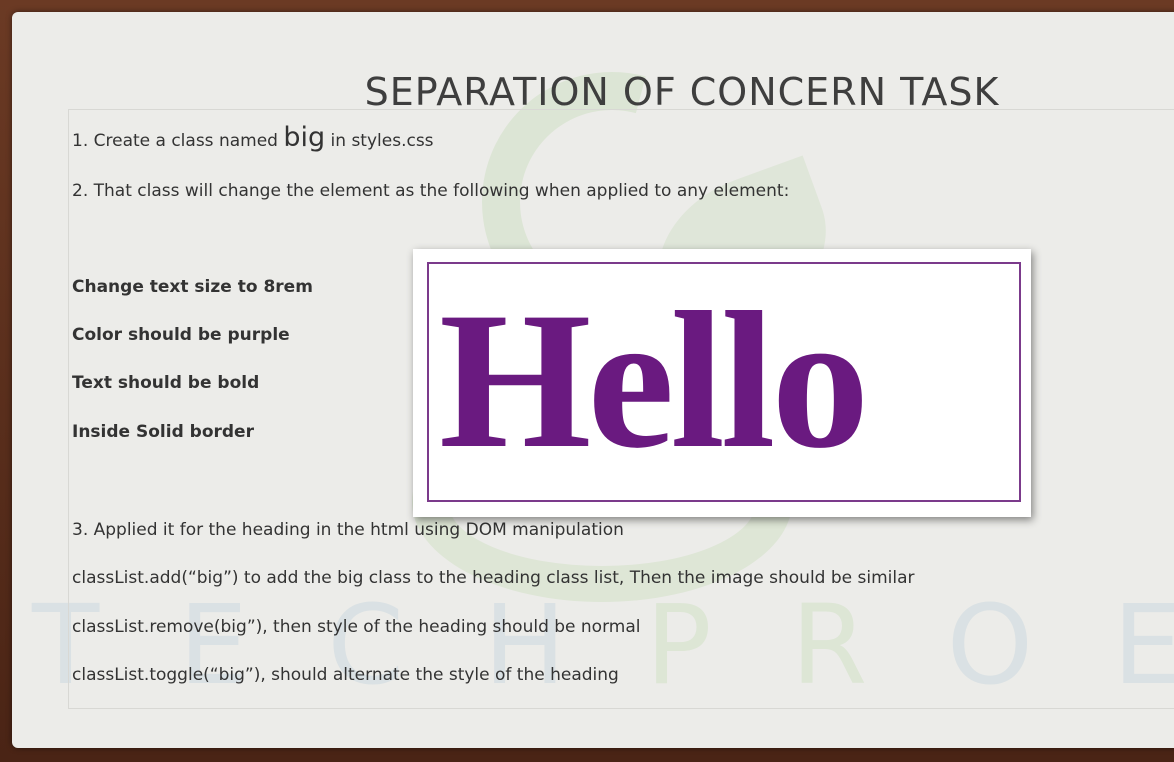 This screenshot has height=762, width=1174. What do you see at coordinates (178, 141) in the screenshot?
I see `step-1-prefix: 1. Create a class named` at bounding box center [178, 141].